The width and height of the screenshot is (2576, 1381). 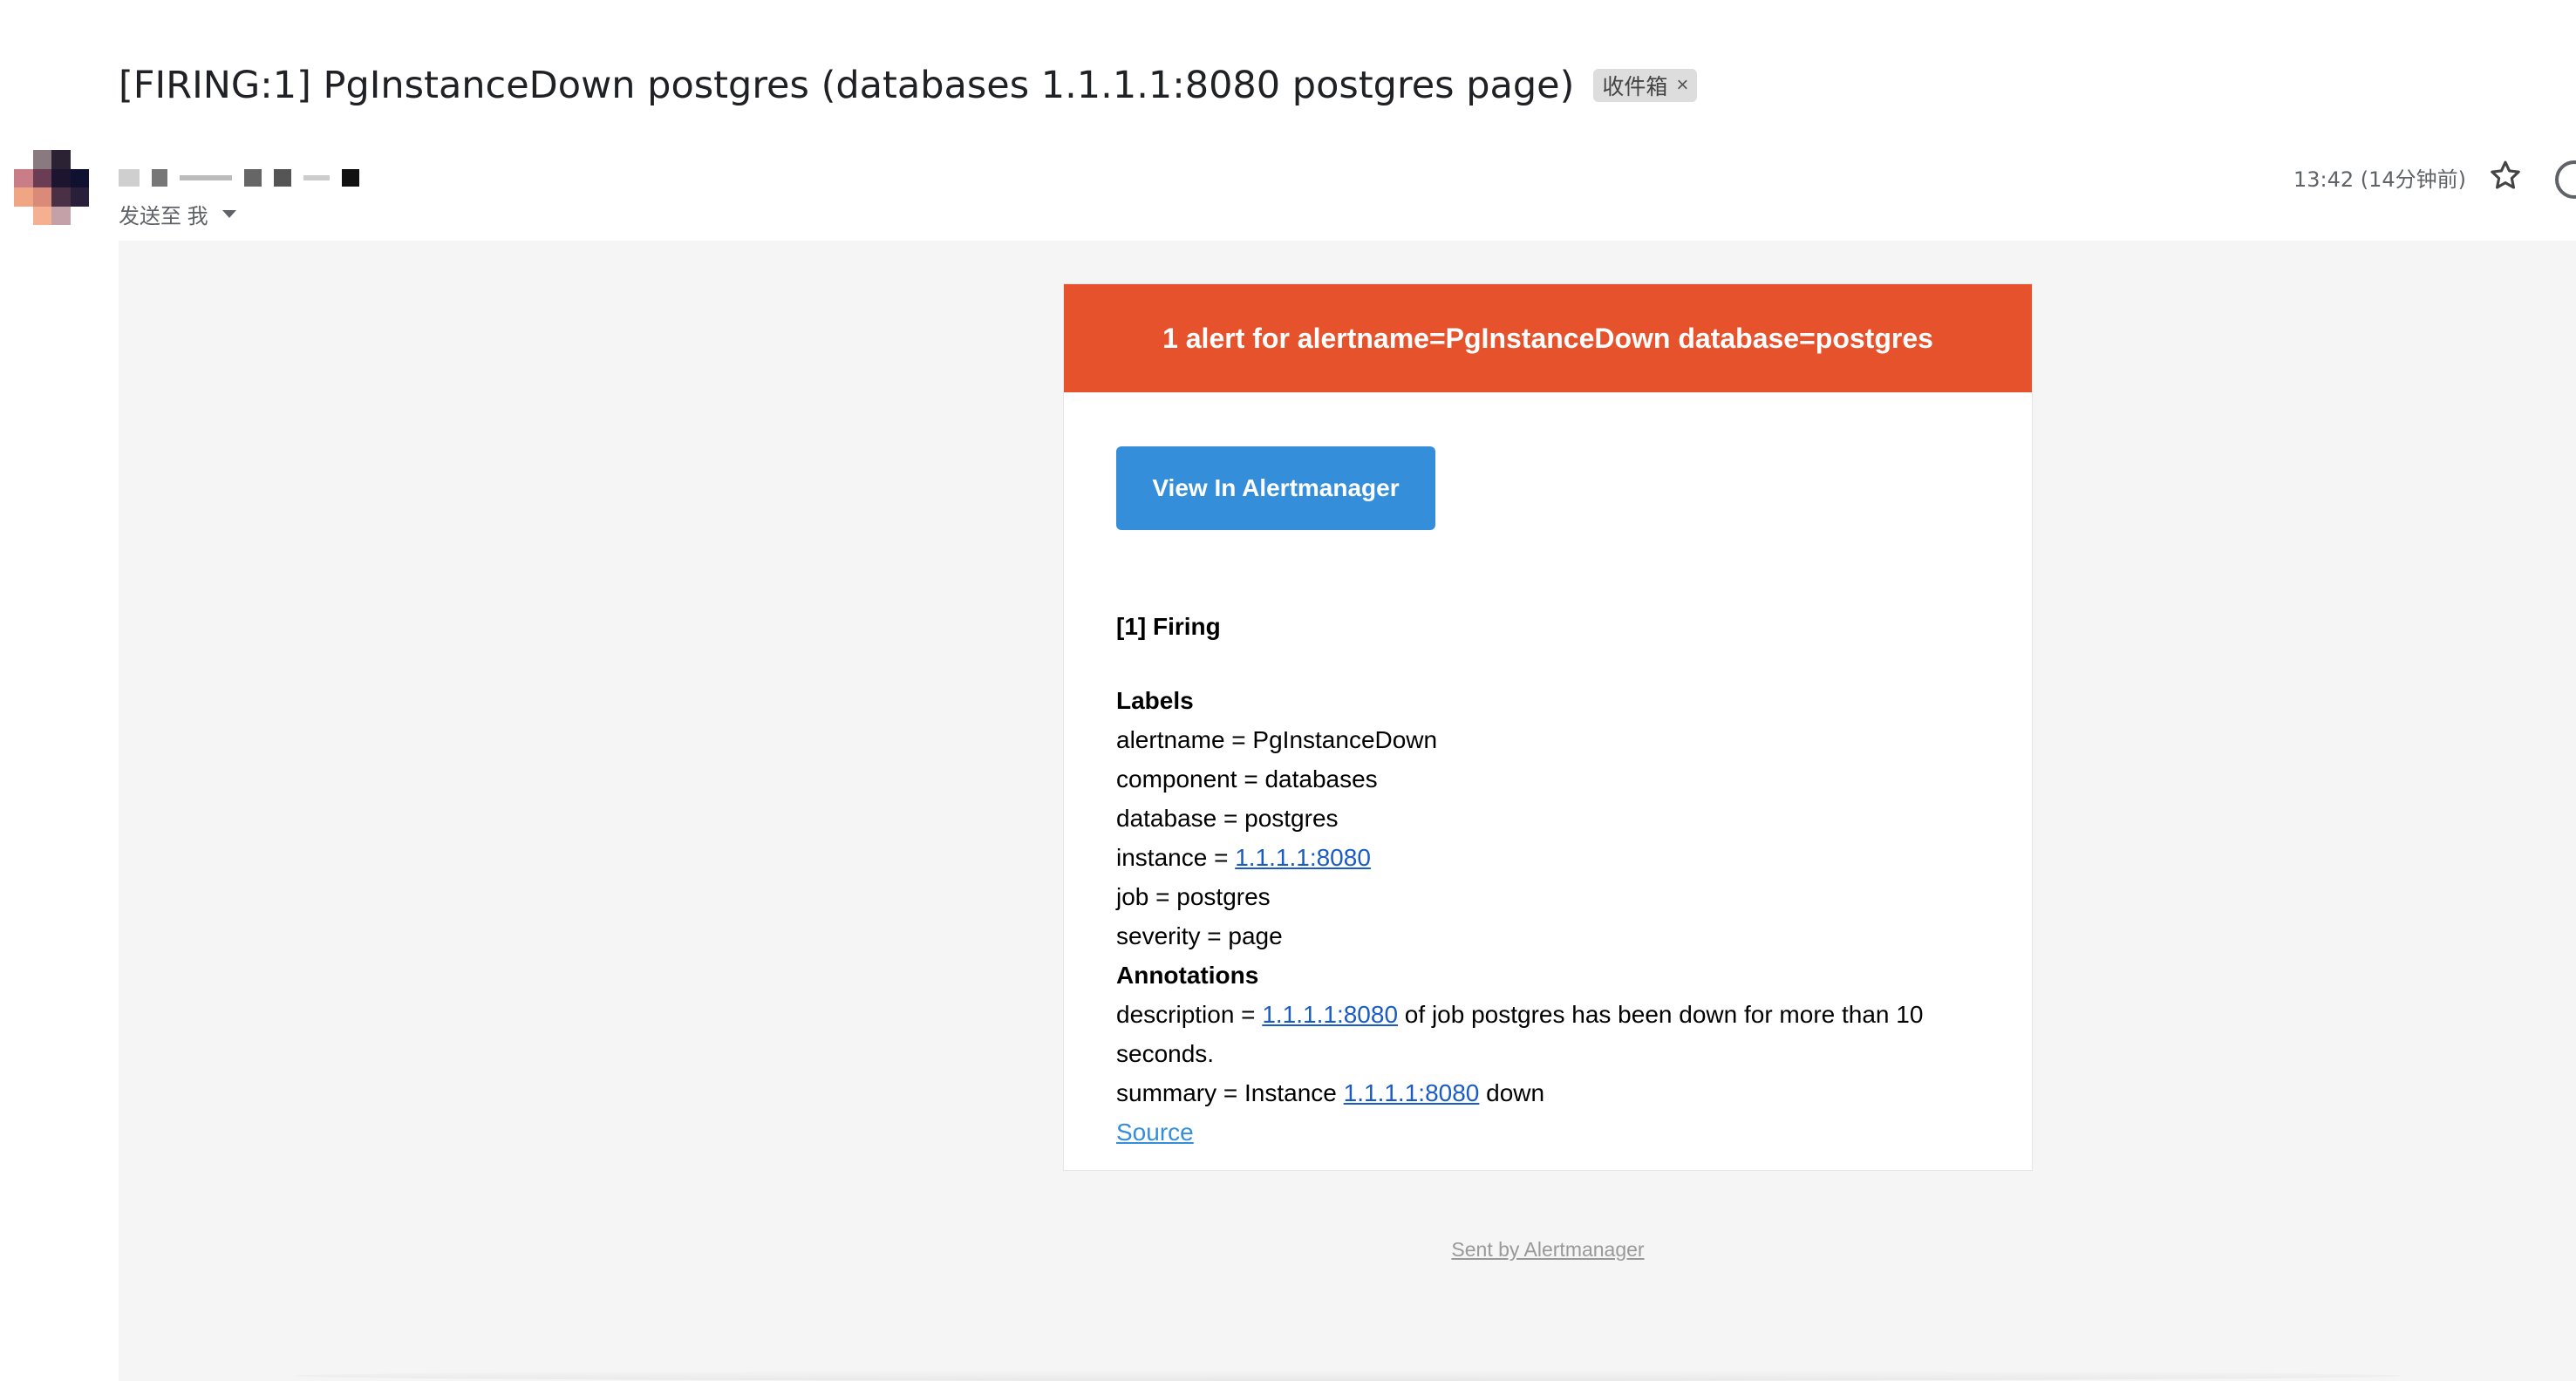 I want to click on label-database: database = postgres, so click(x=1227, y=819).